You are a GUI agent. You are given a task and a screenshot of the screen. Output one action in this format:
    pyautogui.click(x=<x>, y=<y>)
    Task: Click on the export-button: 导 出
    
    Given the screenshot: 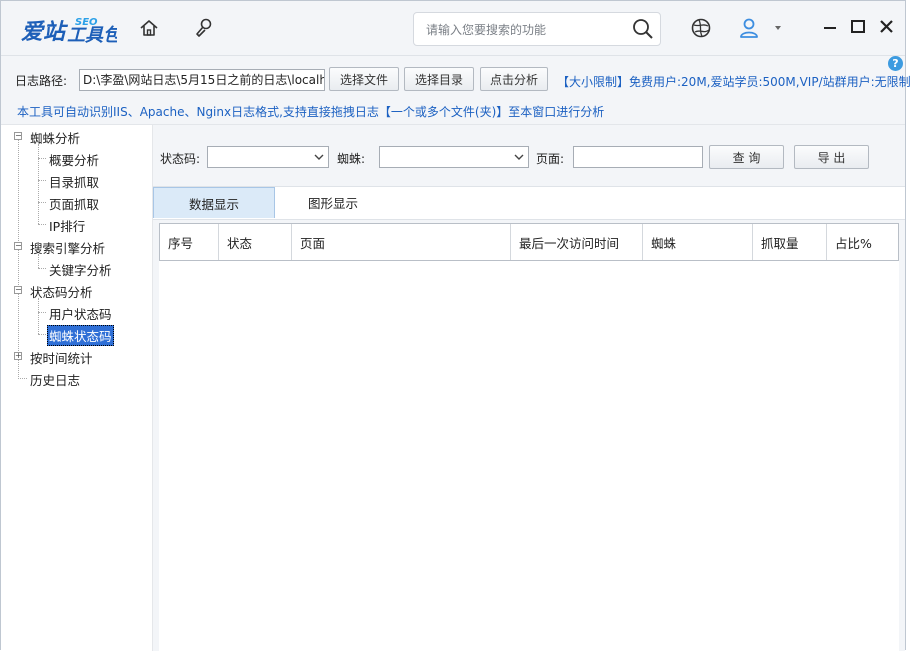 What is the action you would take?
    pyautogui.click(x=831, y=157)
    